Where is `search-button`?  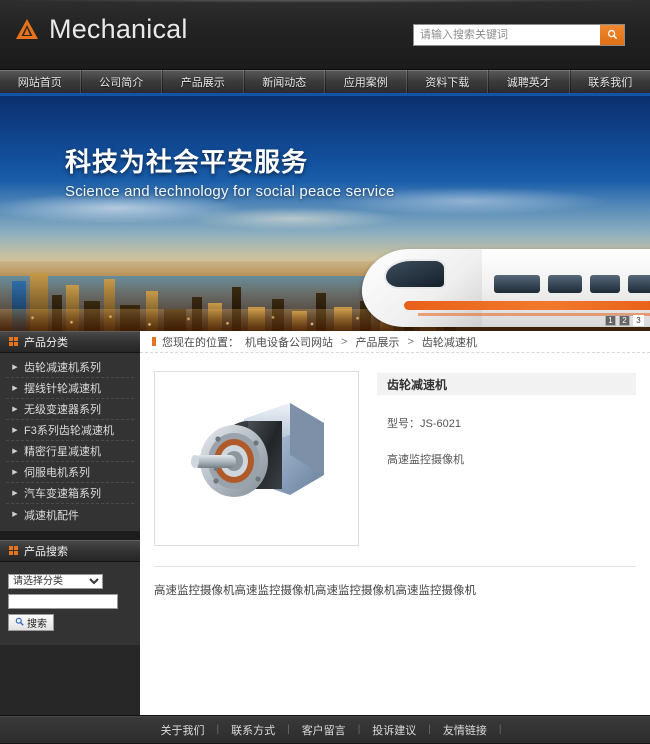
search-button is located at coordinates (612, 35).